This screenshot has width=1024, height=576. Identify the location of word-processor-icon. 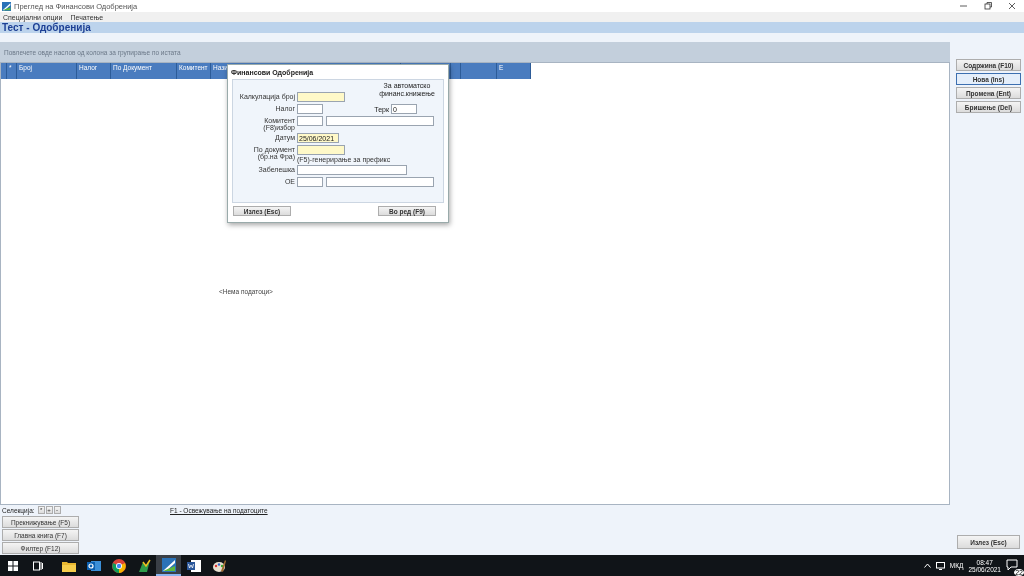
(193, 565).